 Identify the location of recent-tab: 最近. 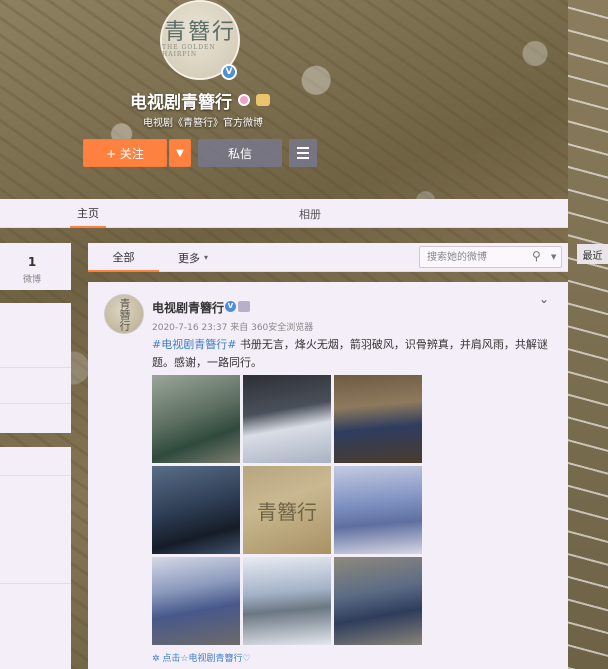
(592, 254).